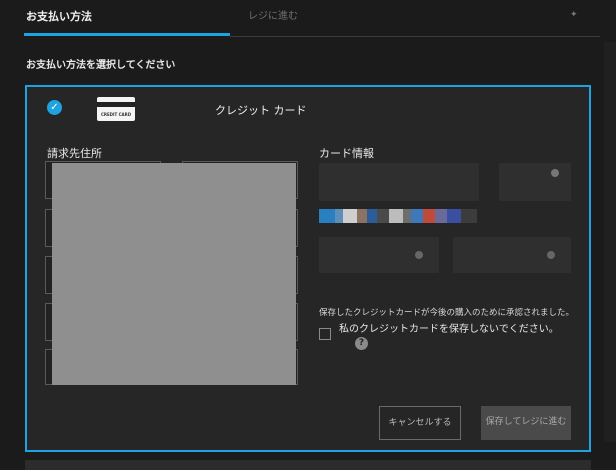 The width and height of the screenshot is (616, 470). What do you see at coordinates (361, 343) in the screenshot?
I see `help-icon: ?` at bounding box center [361, 343].